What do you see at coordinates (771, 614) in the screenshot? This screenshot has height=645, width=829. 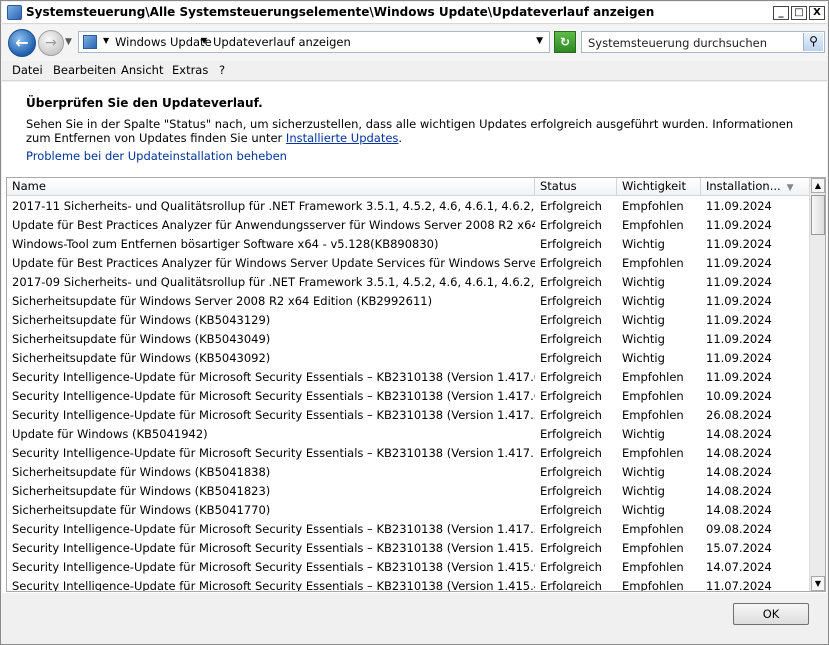 I see `ok-button: OK` at bounding box center [771, 614].